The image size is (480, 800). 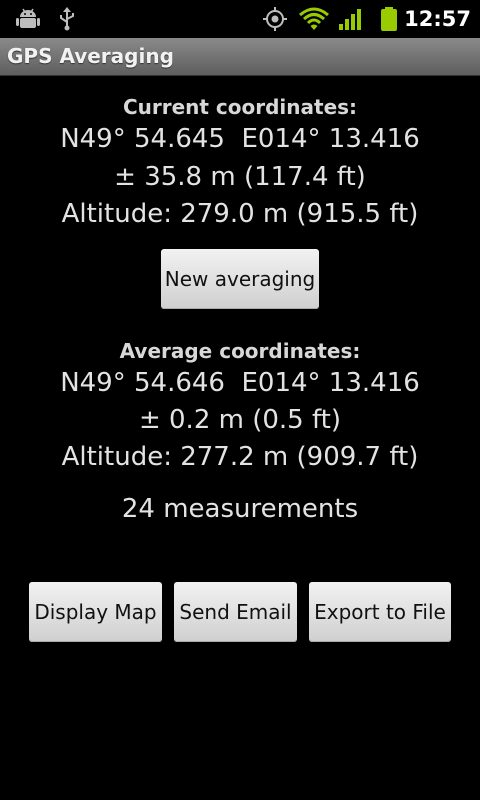 What do you see at coordinates (240, 279) in the screenshot?
I see `new-averaging-button: New averaging` at bounding box center [240, 279].